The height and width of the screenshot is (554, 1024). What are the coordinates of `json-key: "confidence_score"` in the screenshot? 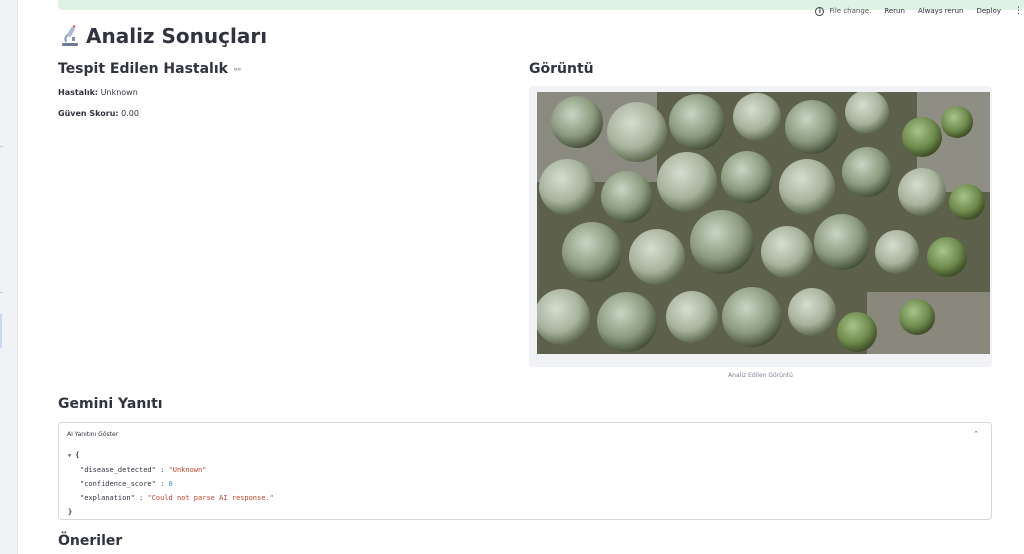 It's located at (118, 484).